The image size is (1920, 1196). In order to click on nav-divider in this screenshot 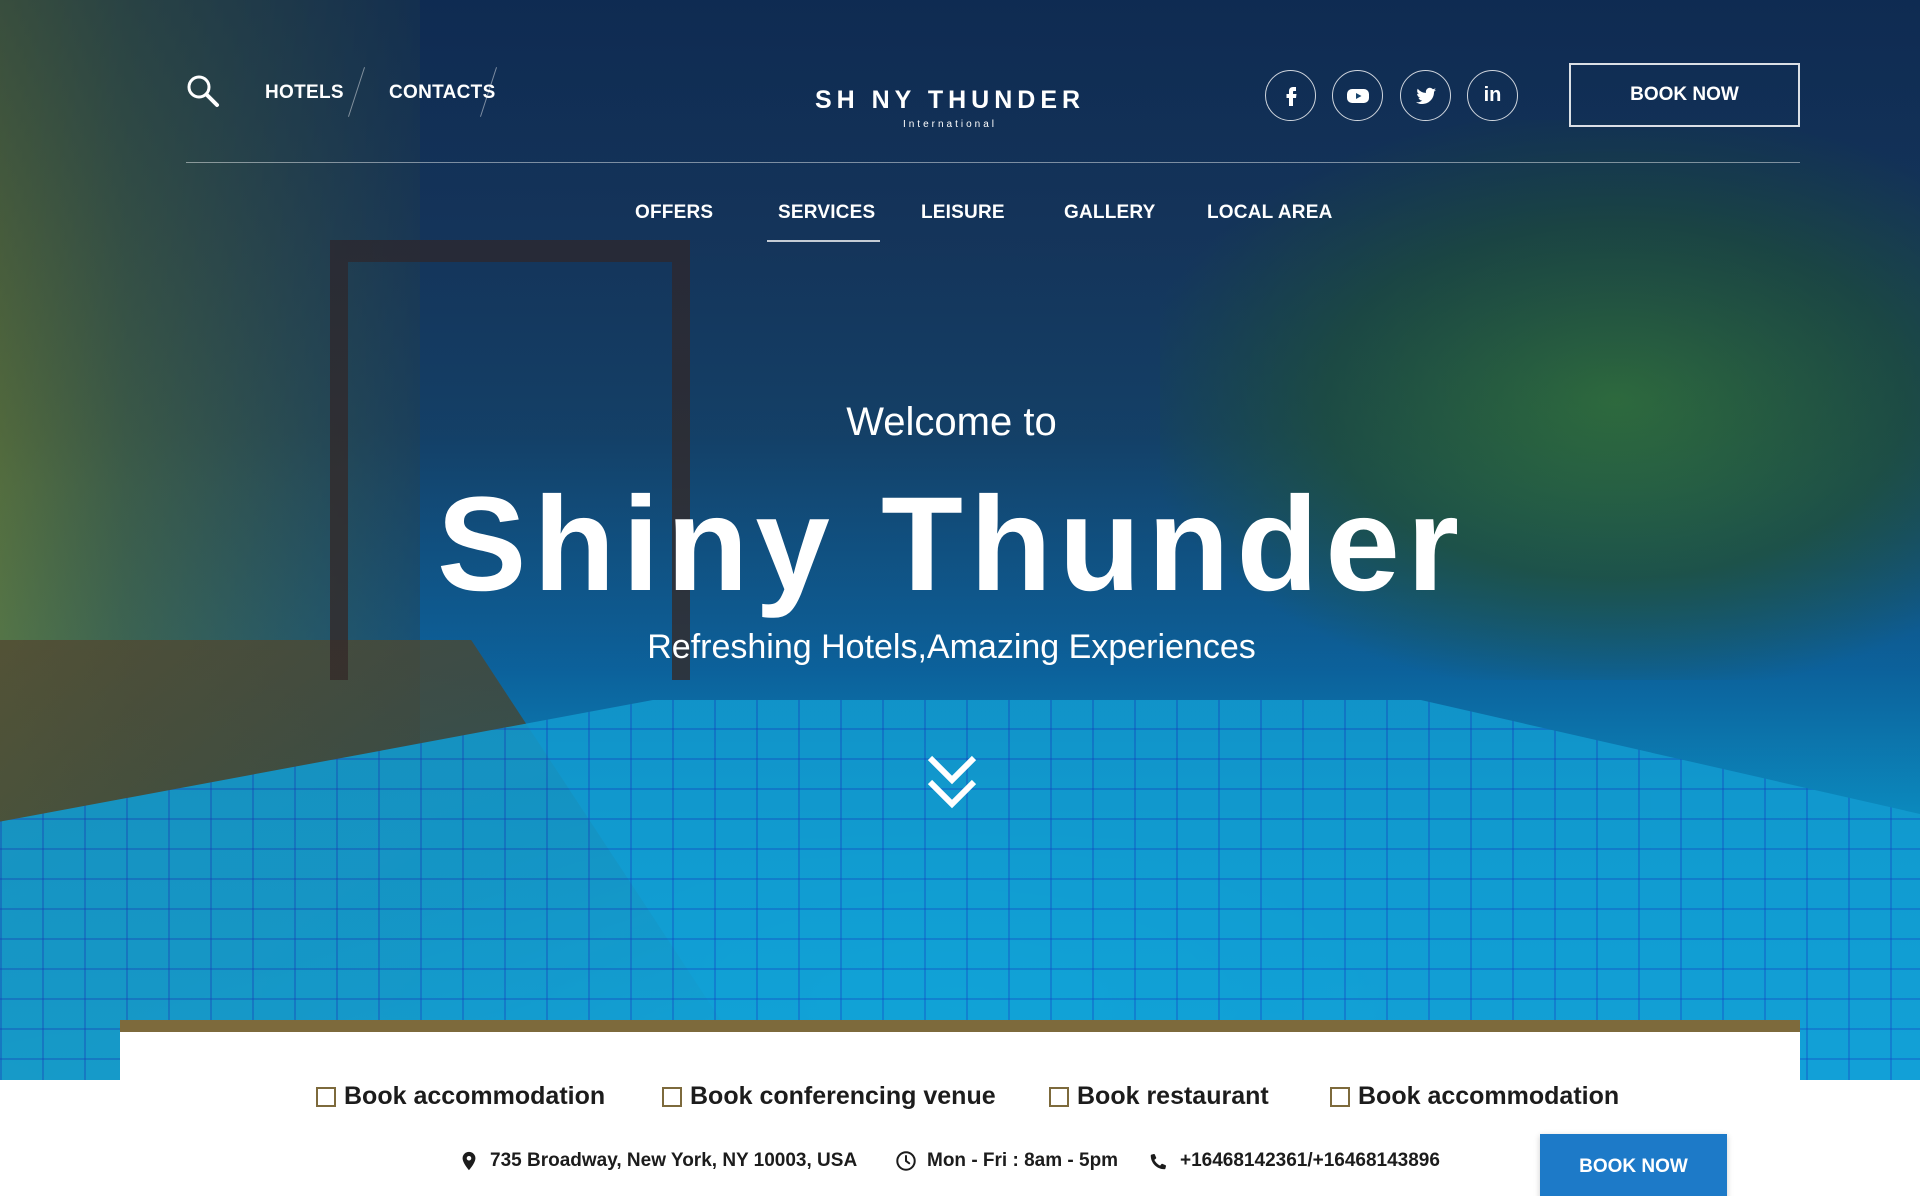, I will do `click(356, 92)`.